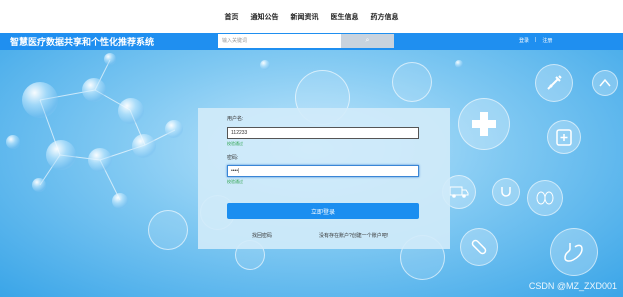 Image resolution: width=623 pixels, height=297 pixels. I want to click on header-bar: 智慧医疗数据共享和个性化推荐系统 ⌕ 登录 | 注册, so click(311, 41).